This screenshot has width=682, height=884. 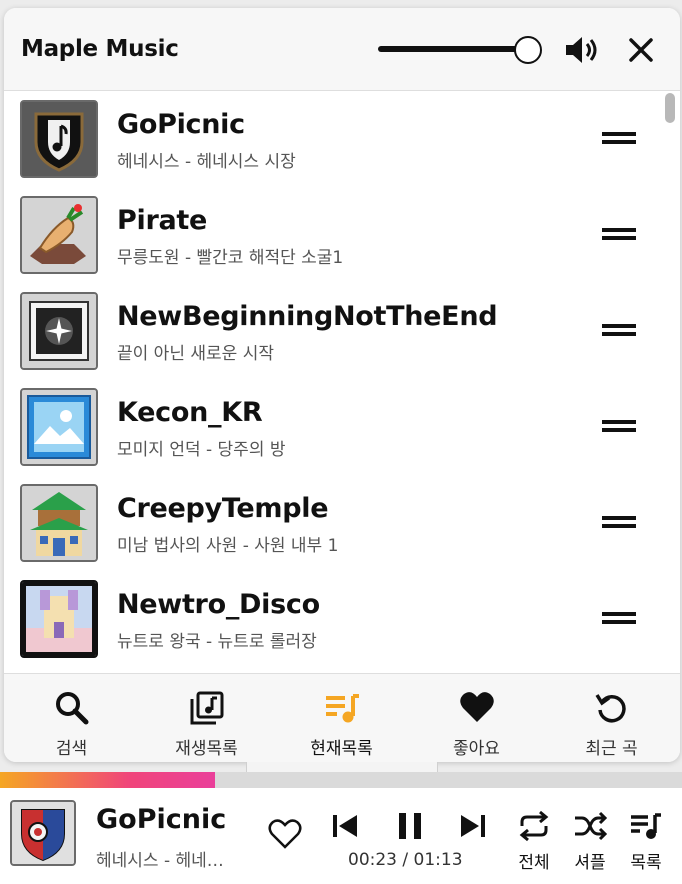 I want to click on next-track-icon, so click(x=473, y=826).